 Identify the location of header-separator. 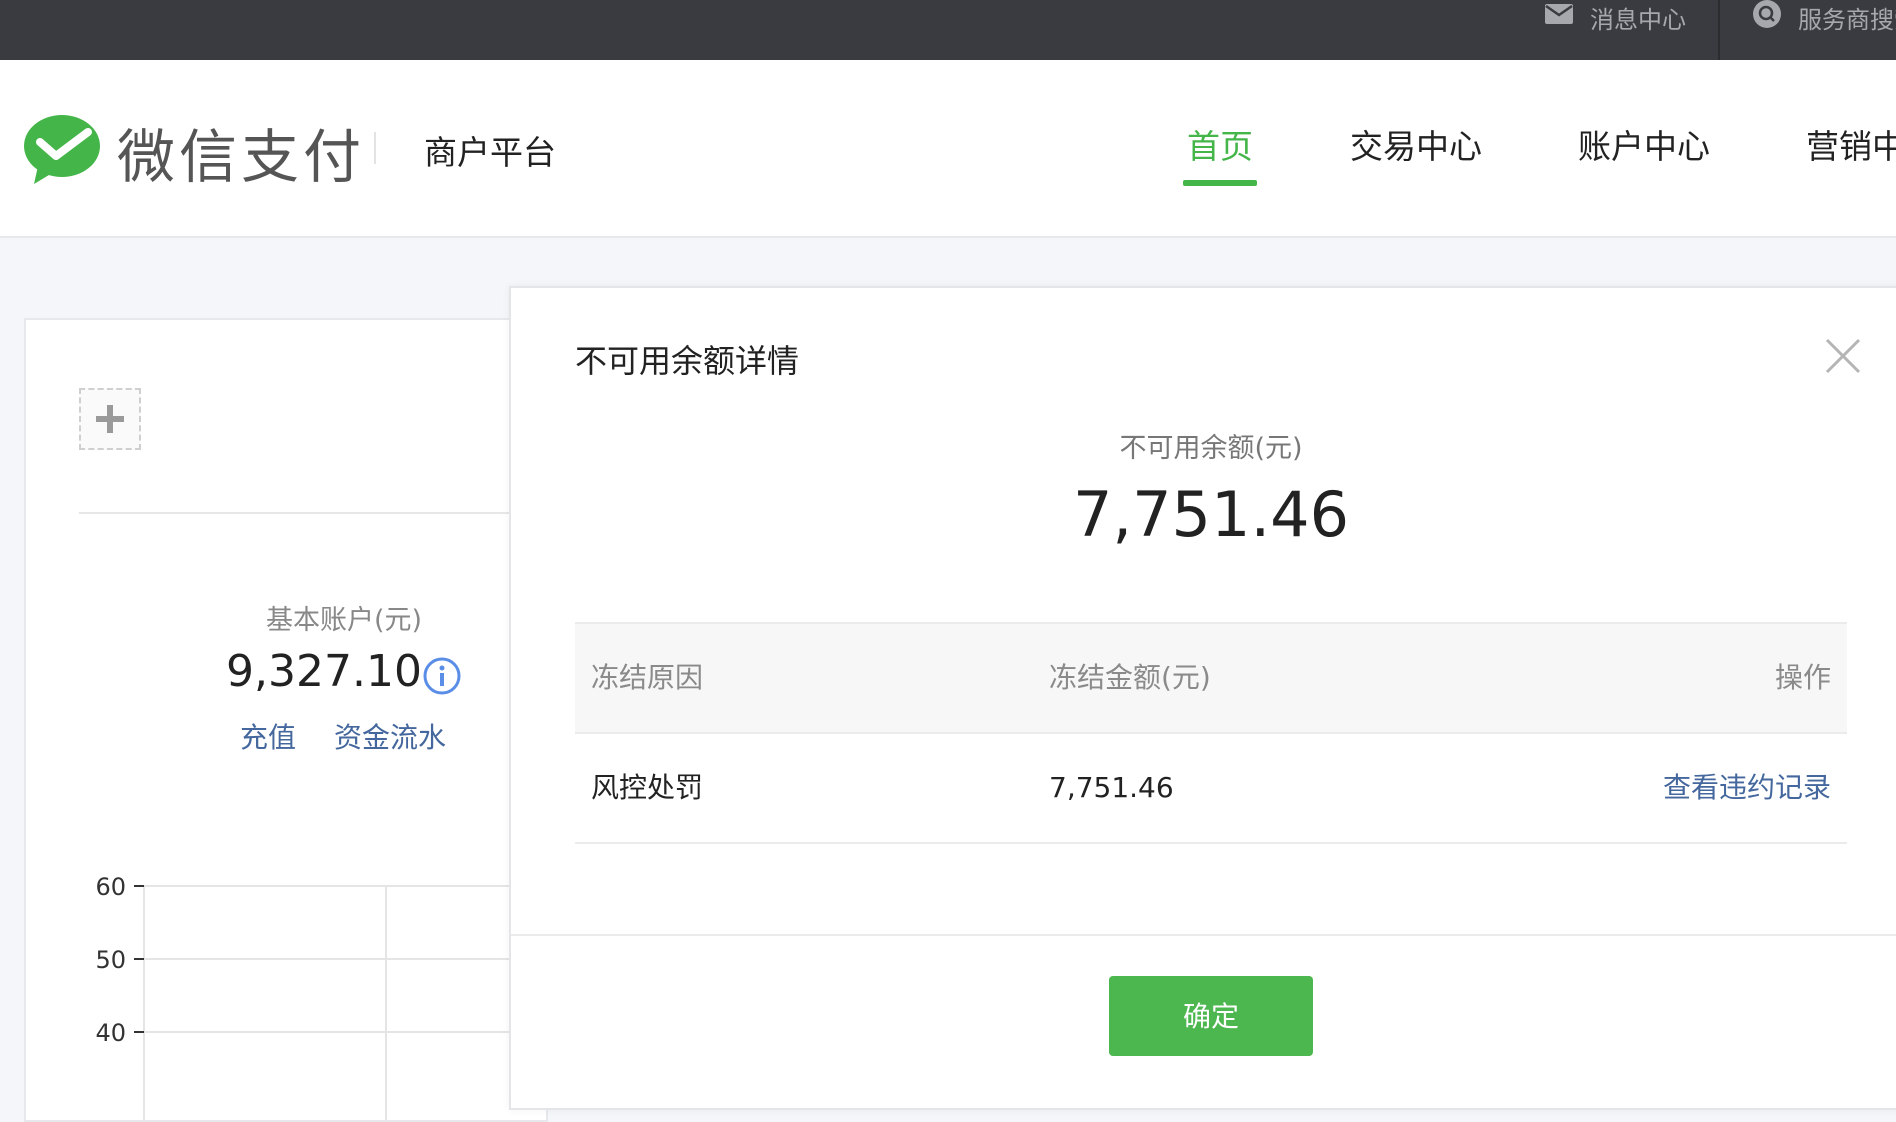
(375, 148).